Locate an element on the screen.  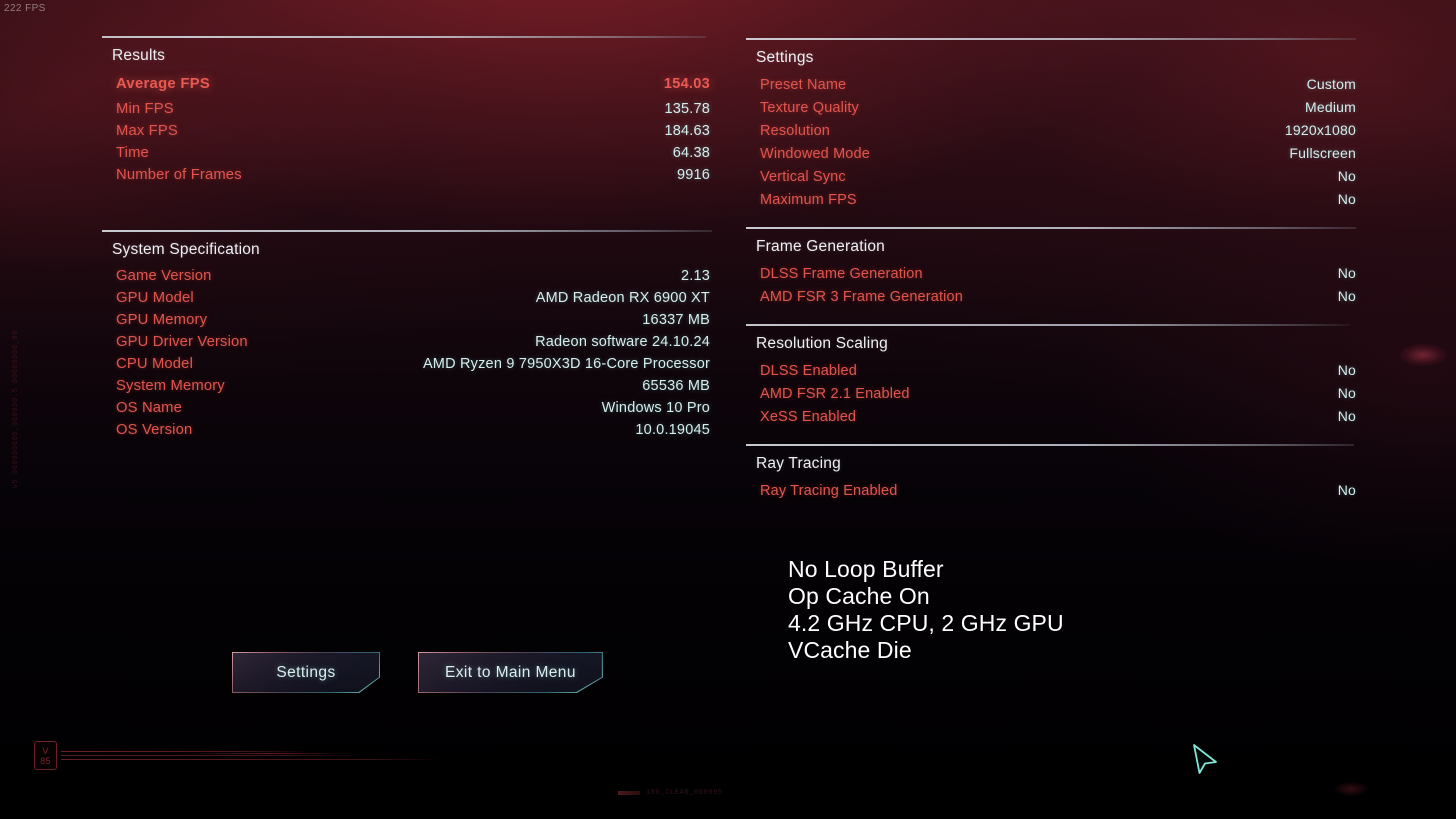
row-label: Time is located at coordinates (132, 153).